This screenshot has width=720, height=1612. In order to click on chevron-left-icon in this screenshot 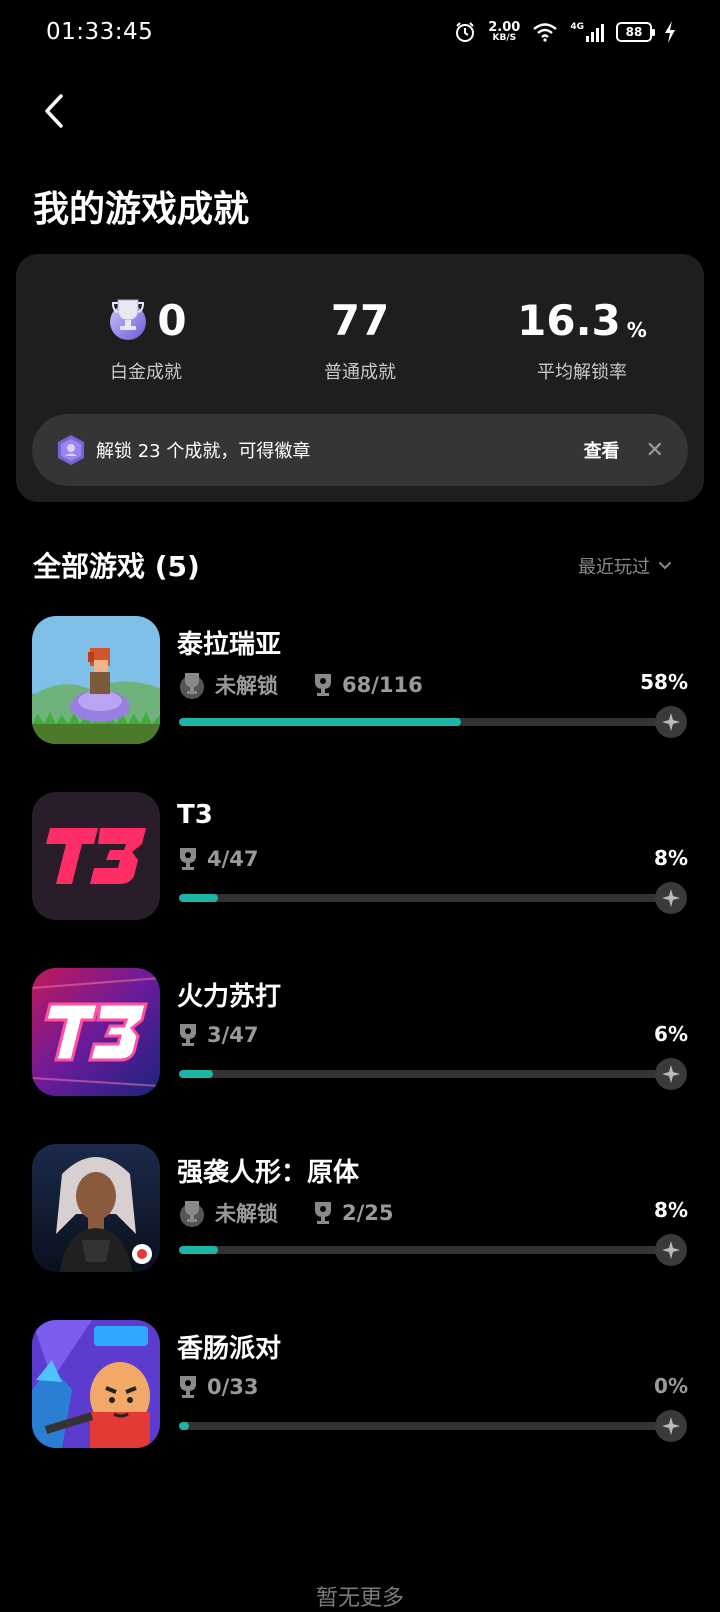, I will do `click(54, 111)`.